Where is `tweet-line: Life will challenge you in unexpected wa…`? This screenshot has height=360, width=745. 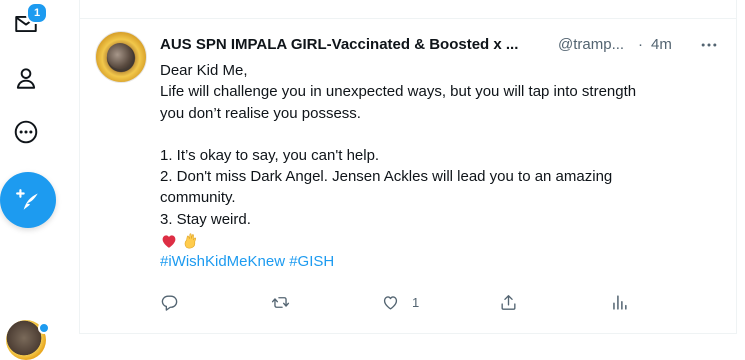
tweet-line: Life will challenge you in unexpected wa… is located at coordinates (398, 92).